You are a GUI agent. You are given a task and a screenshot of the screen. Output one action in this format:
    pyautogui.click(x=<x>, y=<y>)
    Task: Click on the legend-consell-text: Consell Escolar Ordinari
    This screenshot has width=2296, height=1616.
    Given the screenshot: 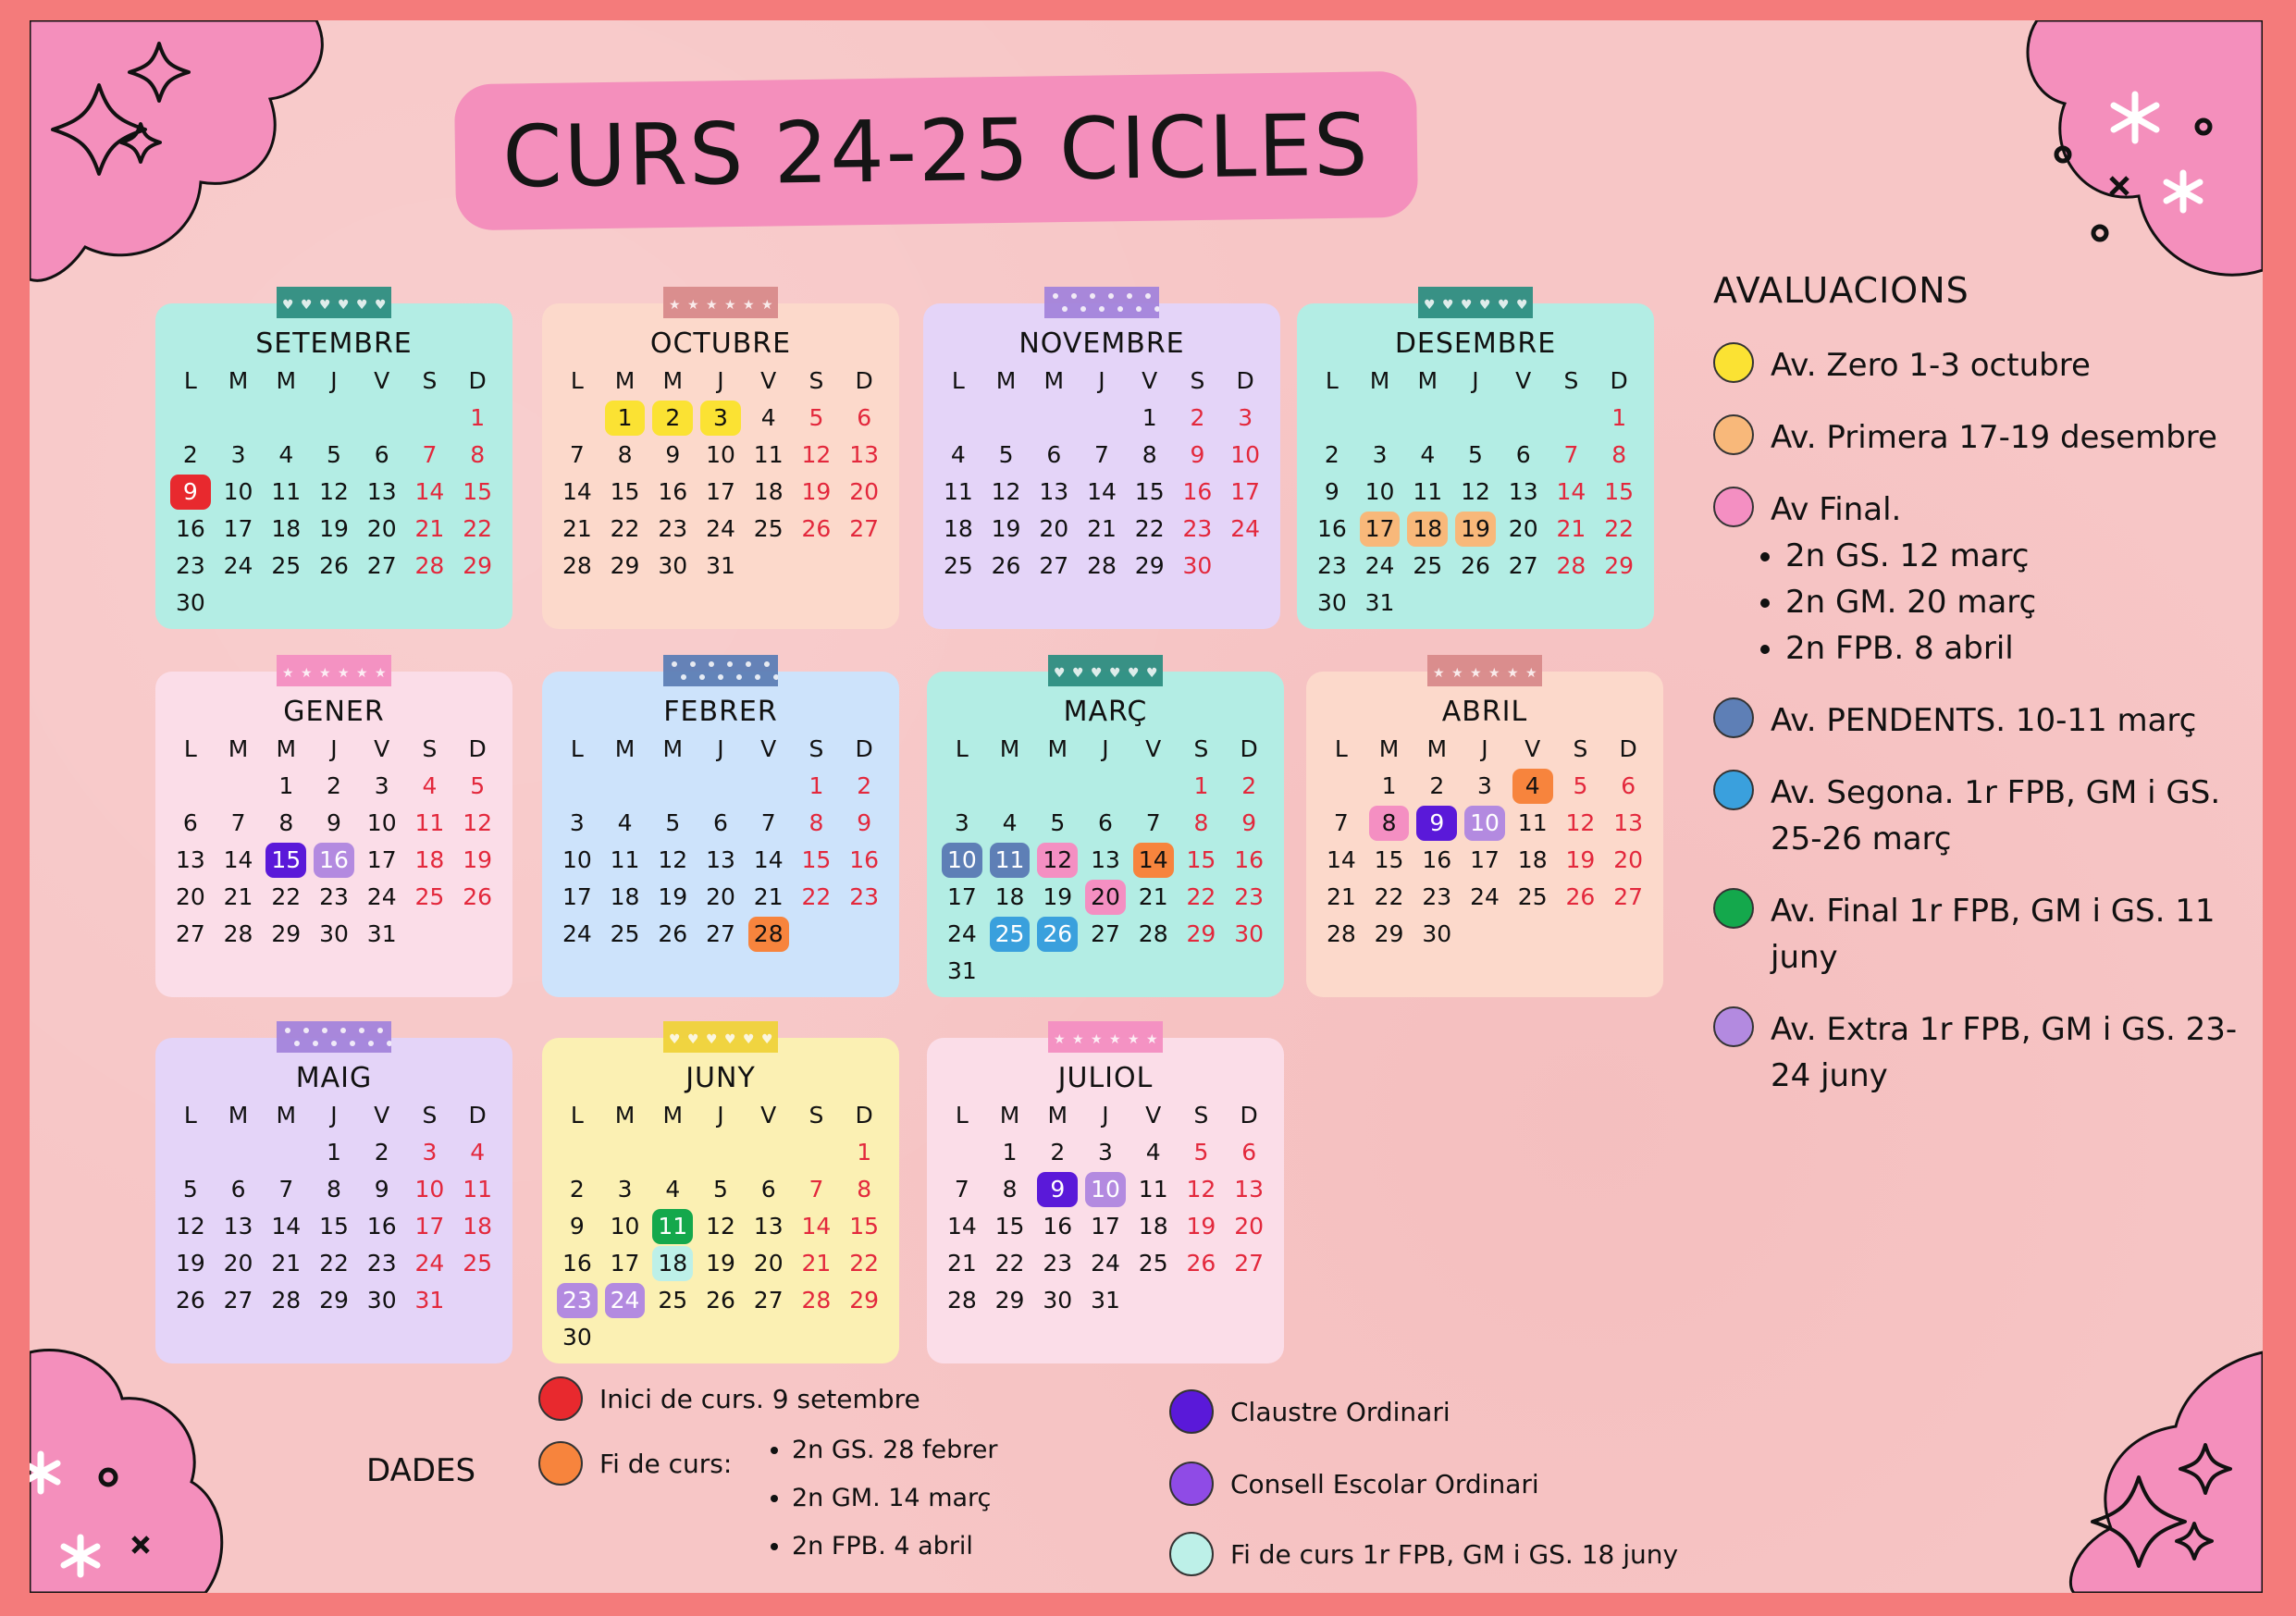 What is the action you would take?
    pyautogui.click(x=1384, y=1483)
    